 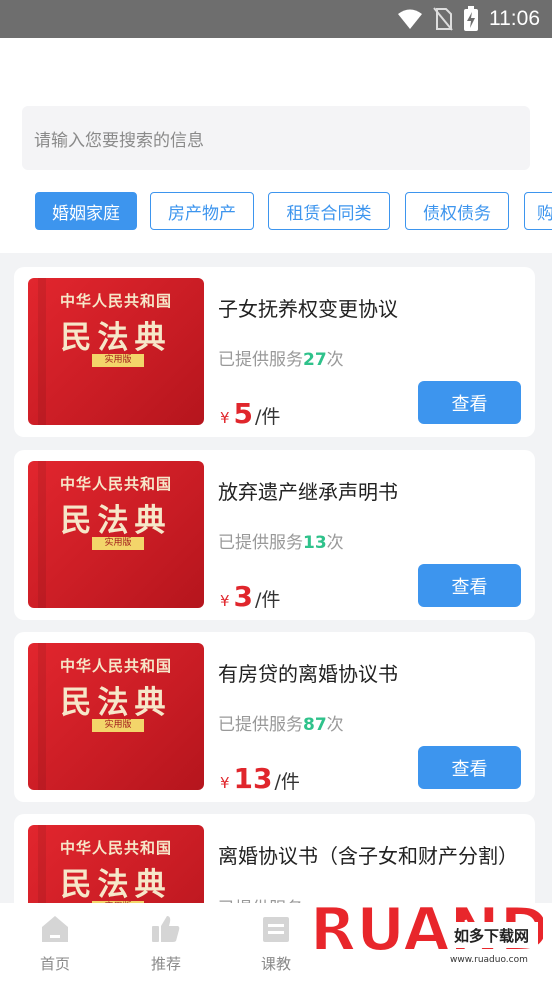 What do you see at coordinates (315, 725) in the screenshot?
I see `served-count: 87` at bounding box center [315, 725].